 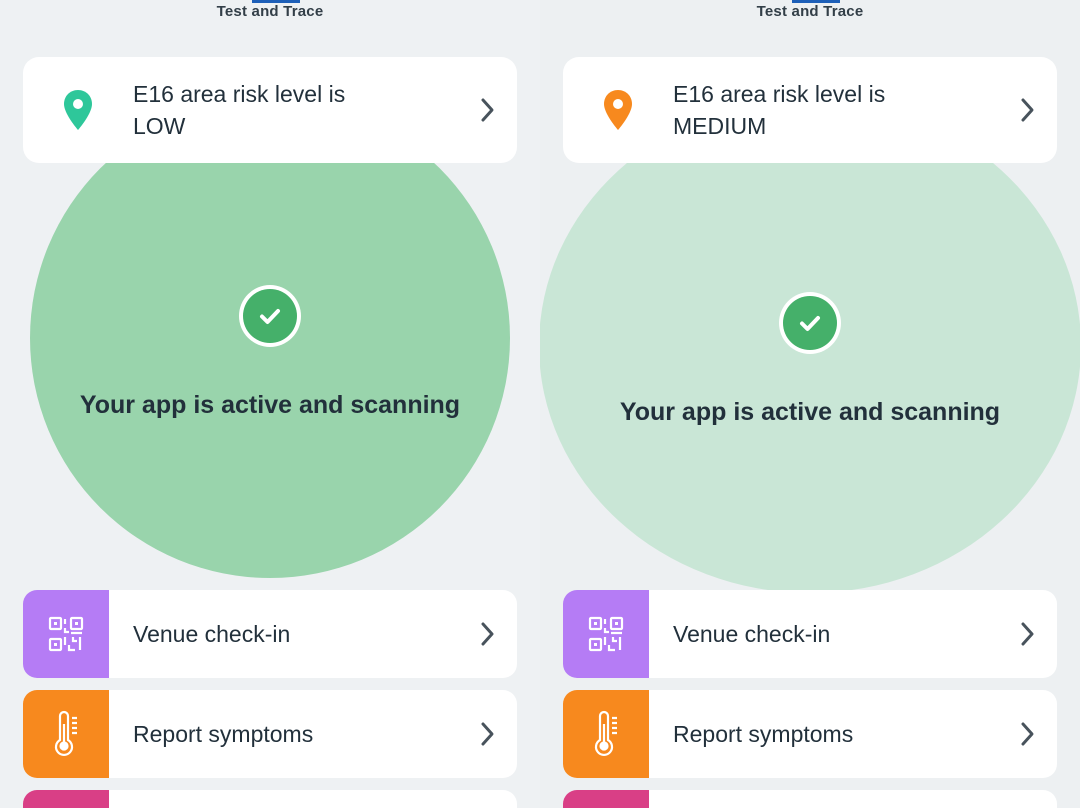 What do you see at coordinates (270, 110) in the screenshot?
I see `area-risk-card: E16 area risk level is LOW` at bounding box center [270, 110].